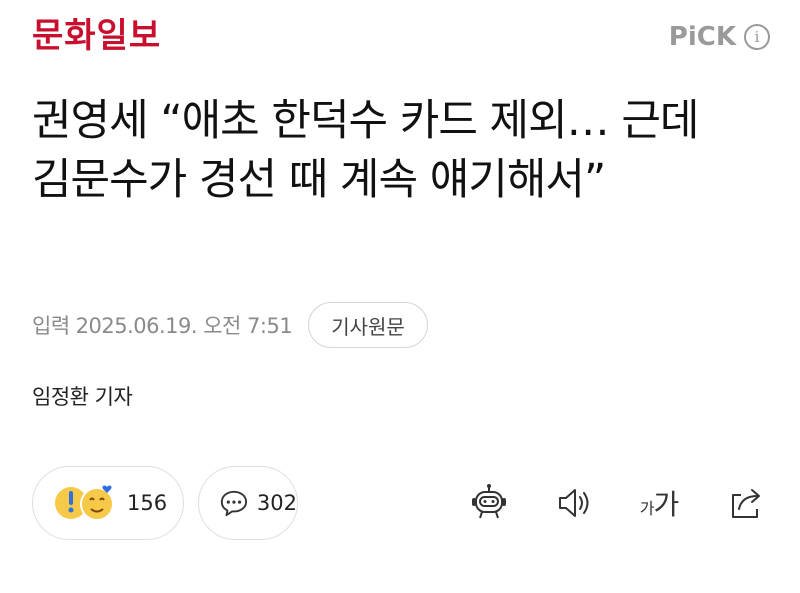 The width and height of the screenshot is (800, 593). I want to click on font-size-button: 가가, so click(659, 503).